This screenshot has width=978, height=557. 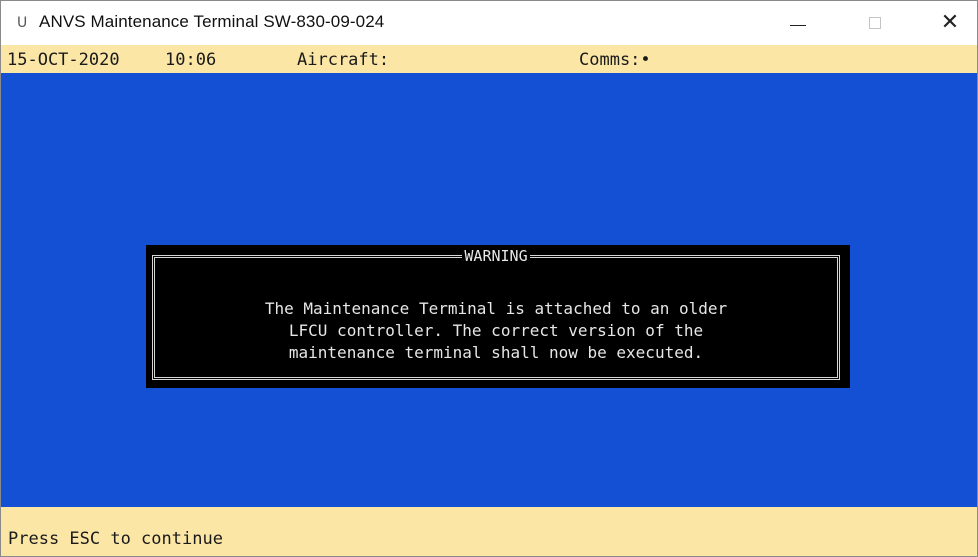 I want to click on minimize-button, so click(x=798, y=23).